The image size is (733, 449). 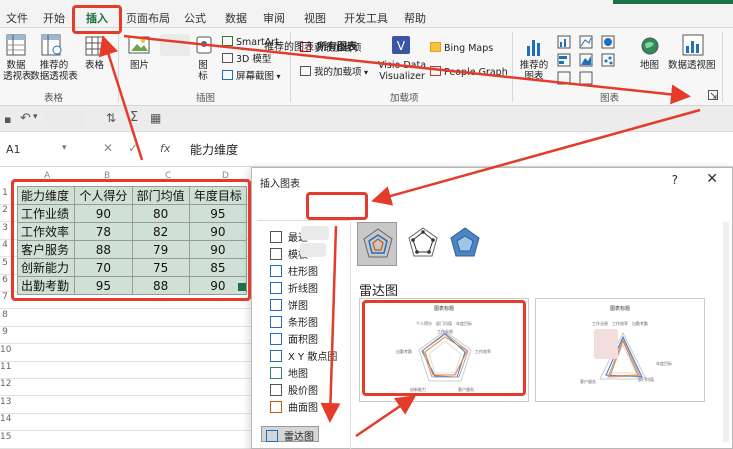 I want to click on row-number: 7, so click(x=5, y=297).